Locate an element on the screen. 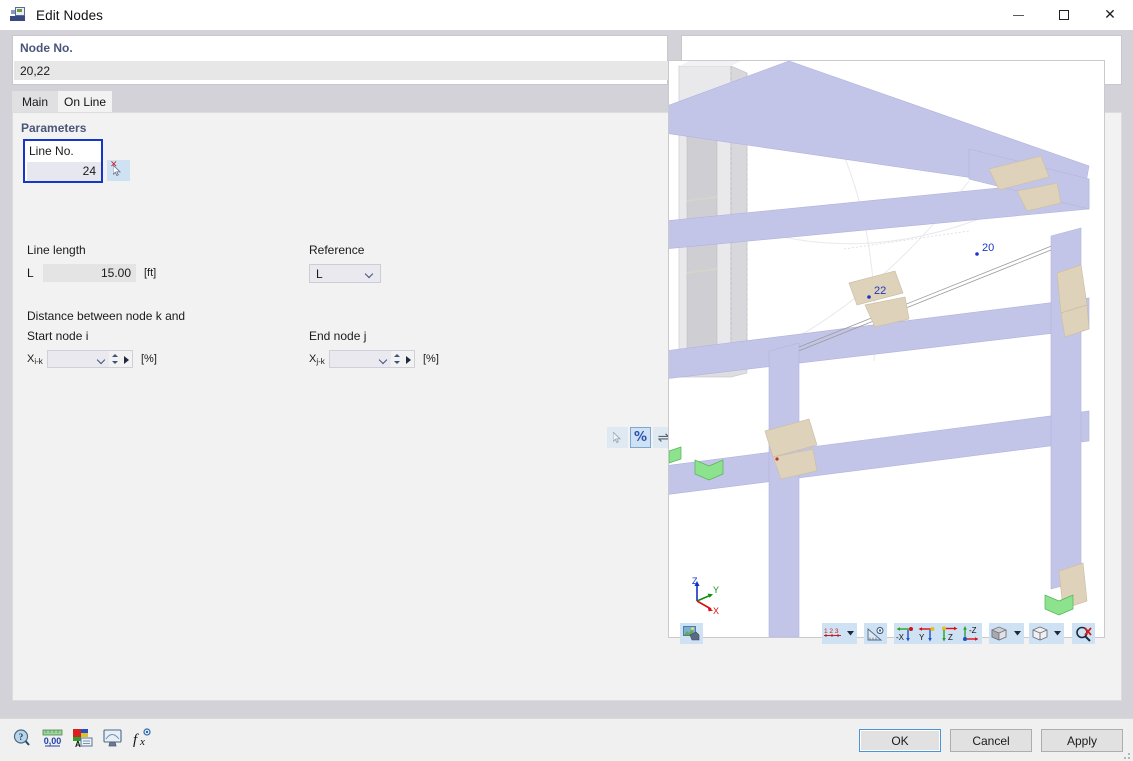 The image size is (1133, 761). view-axis-z-icon: Z is located at coordinates (949, 633).